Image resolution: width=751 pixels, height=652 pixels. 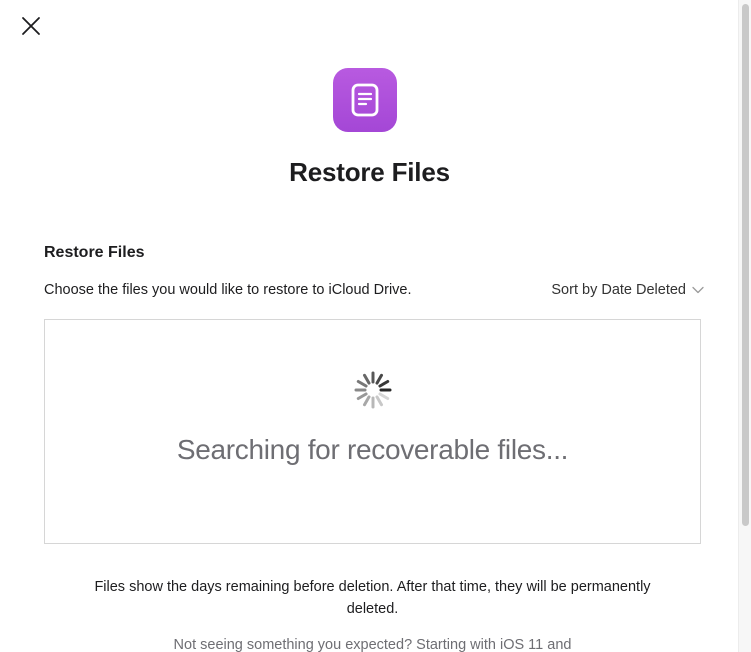 What do you see at coordinates (745, 265) in the screenshot?
I see `scrollbar-thumb` at bounding box center [745, 265].